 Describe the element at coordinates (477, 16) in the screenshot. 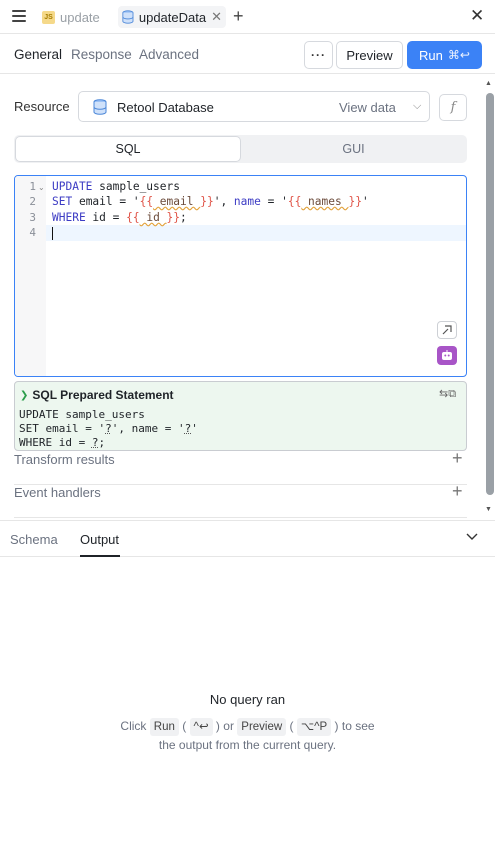

I see `close-panel-icon: ✕` at that location.